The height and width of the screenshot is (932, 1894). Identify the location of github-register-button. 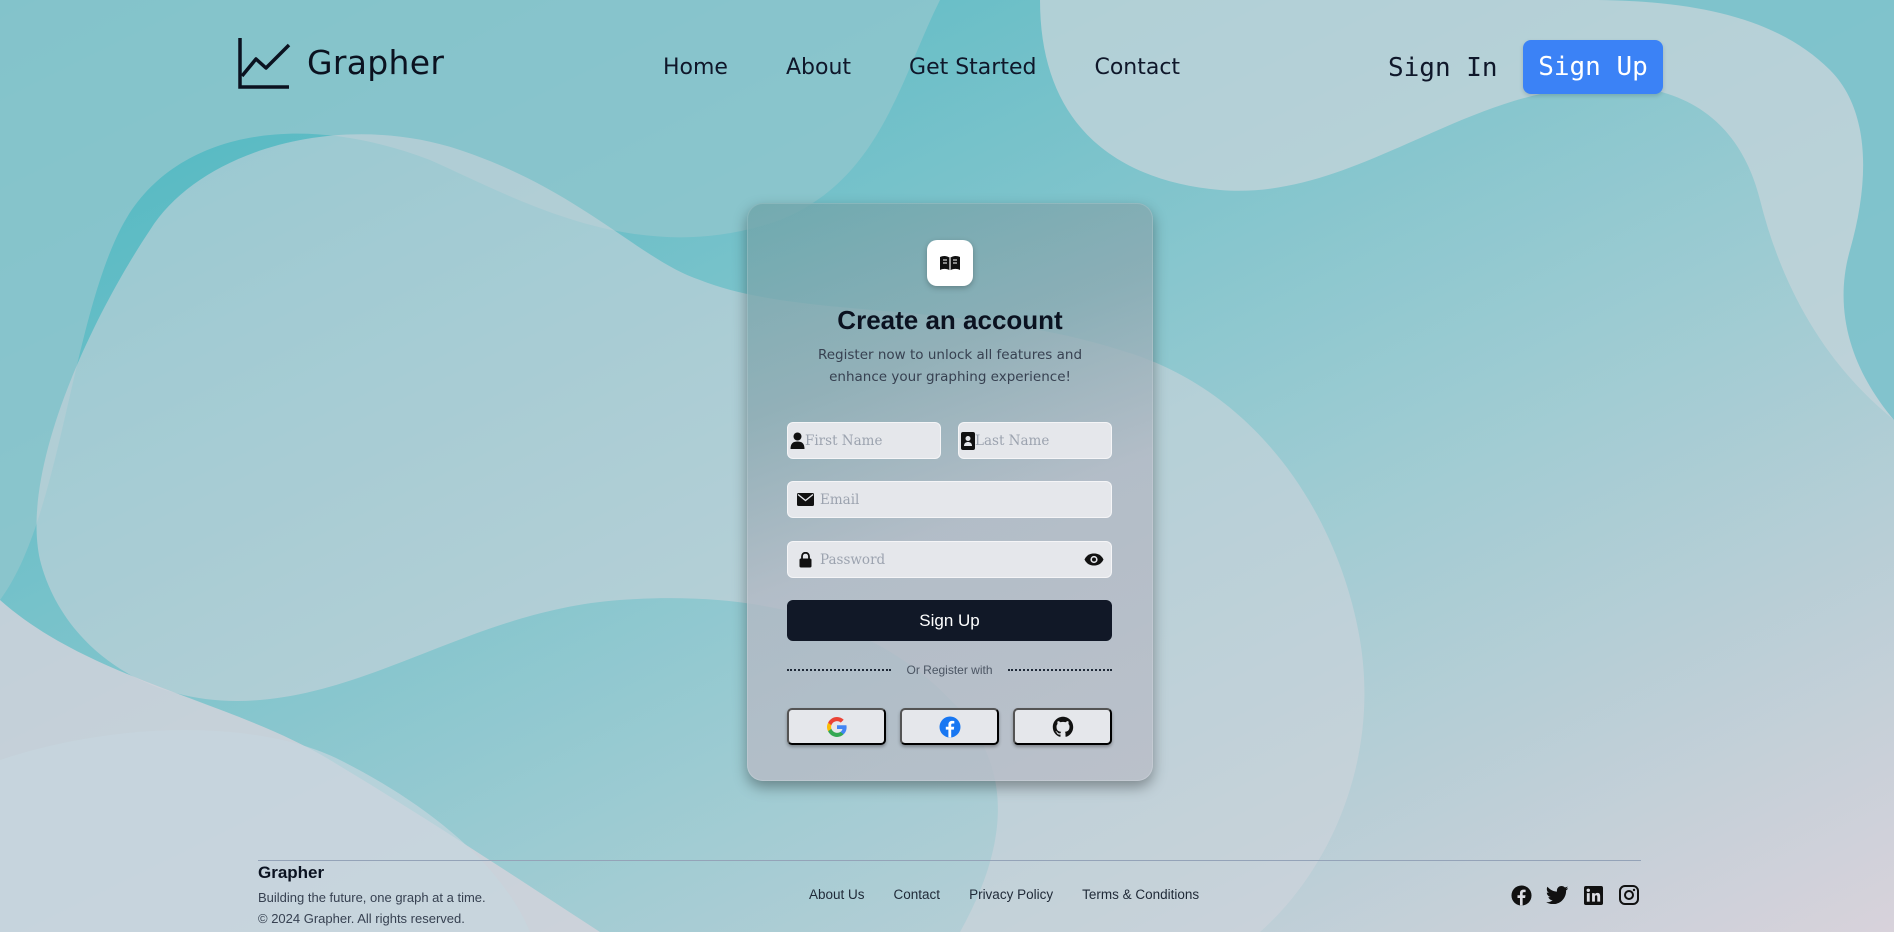
(1062, 726).